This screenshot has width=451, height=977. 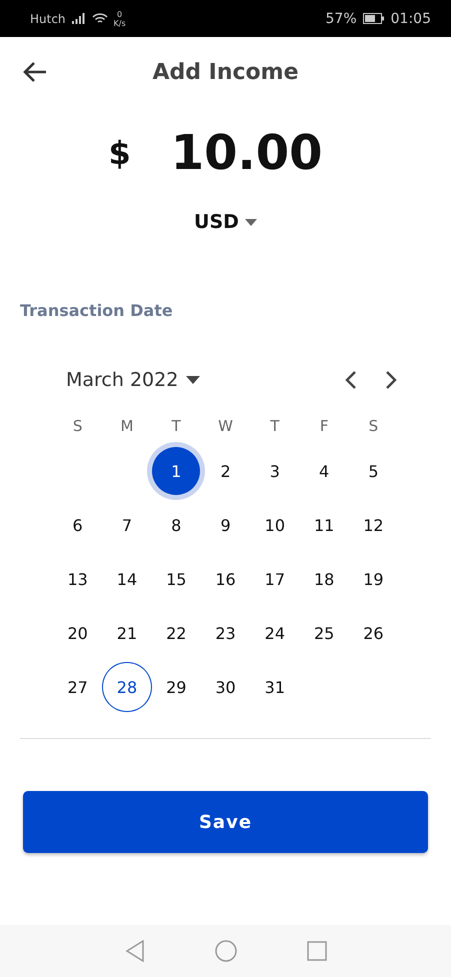 I want to click on chevron-right-icon, so click(x=391, y=380).